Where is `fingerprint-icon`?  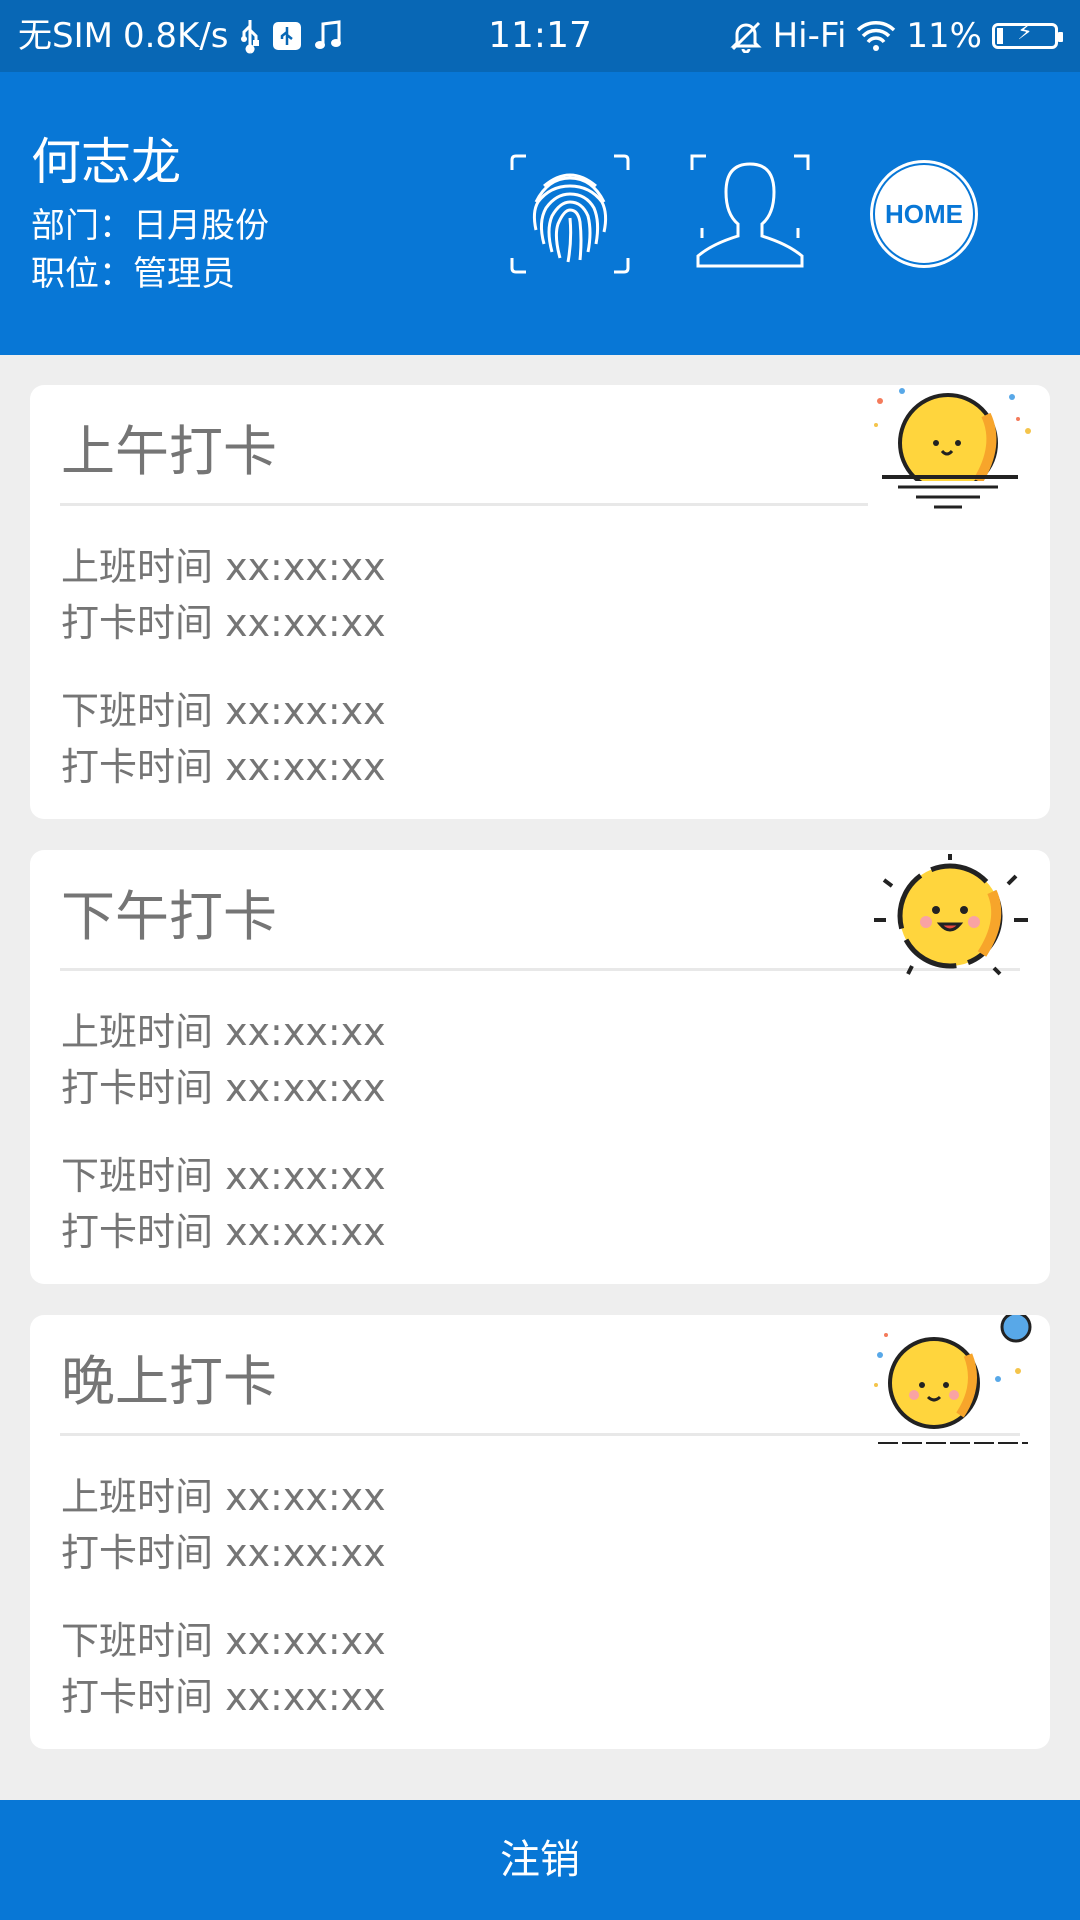
fingerprint-icon is located at coordinates (570, 214).